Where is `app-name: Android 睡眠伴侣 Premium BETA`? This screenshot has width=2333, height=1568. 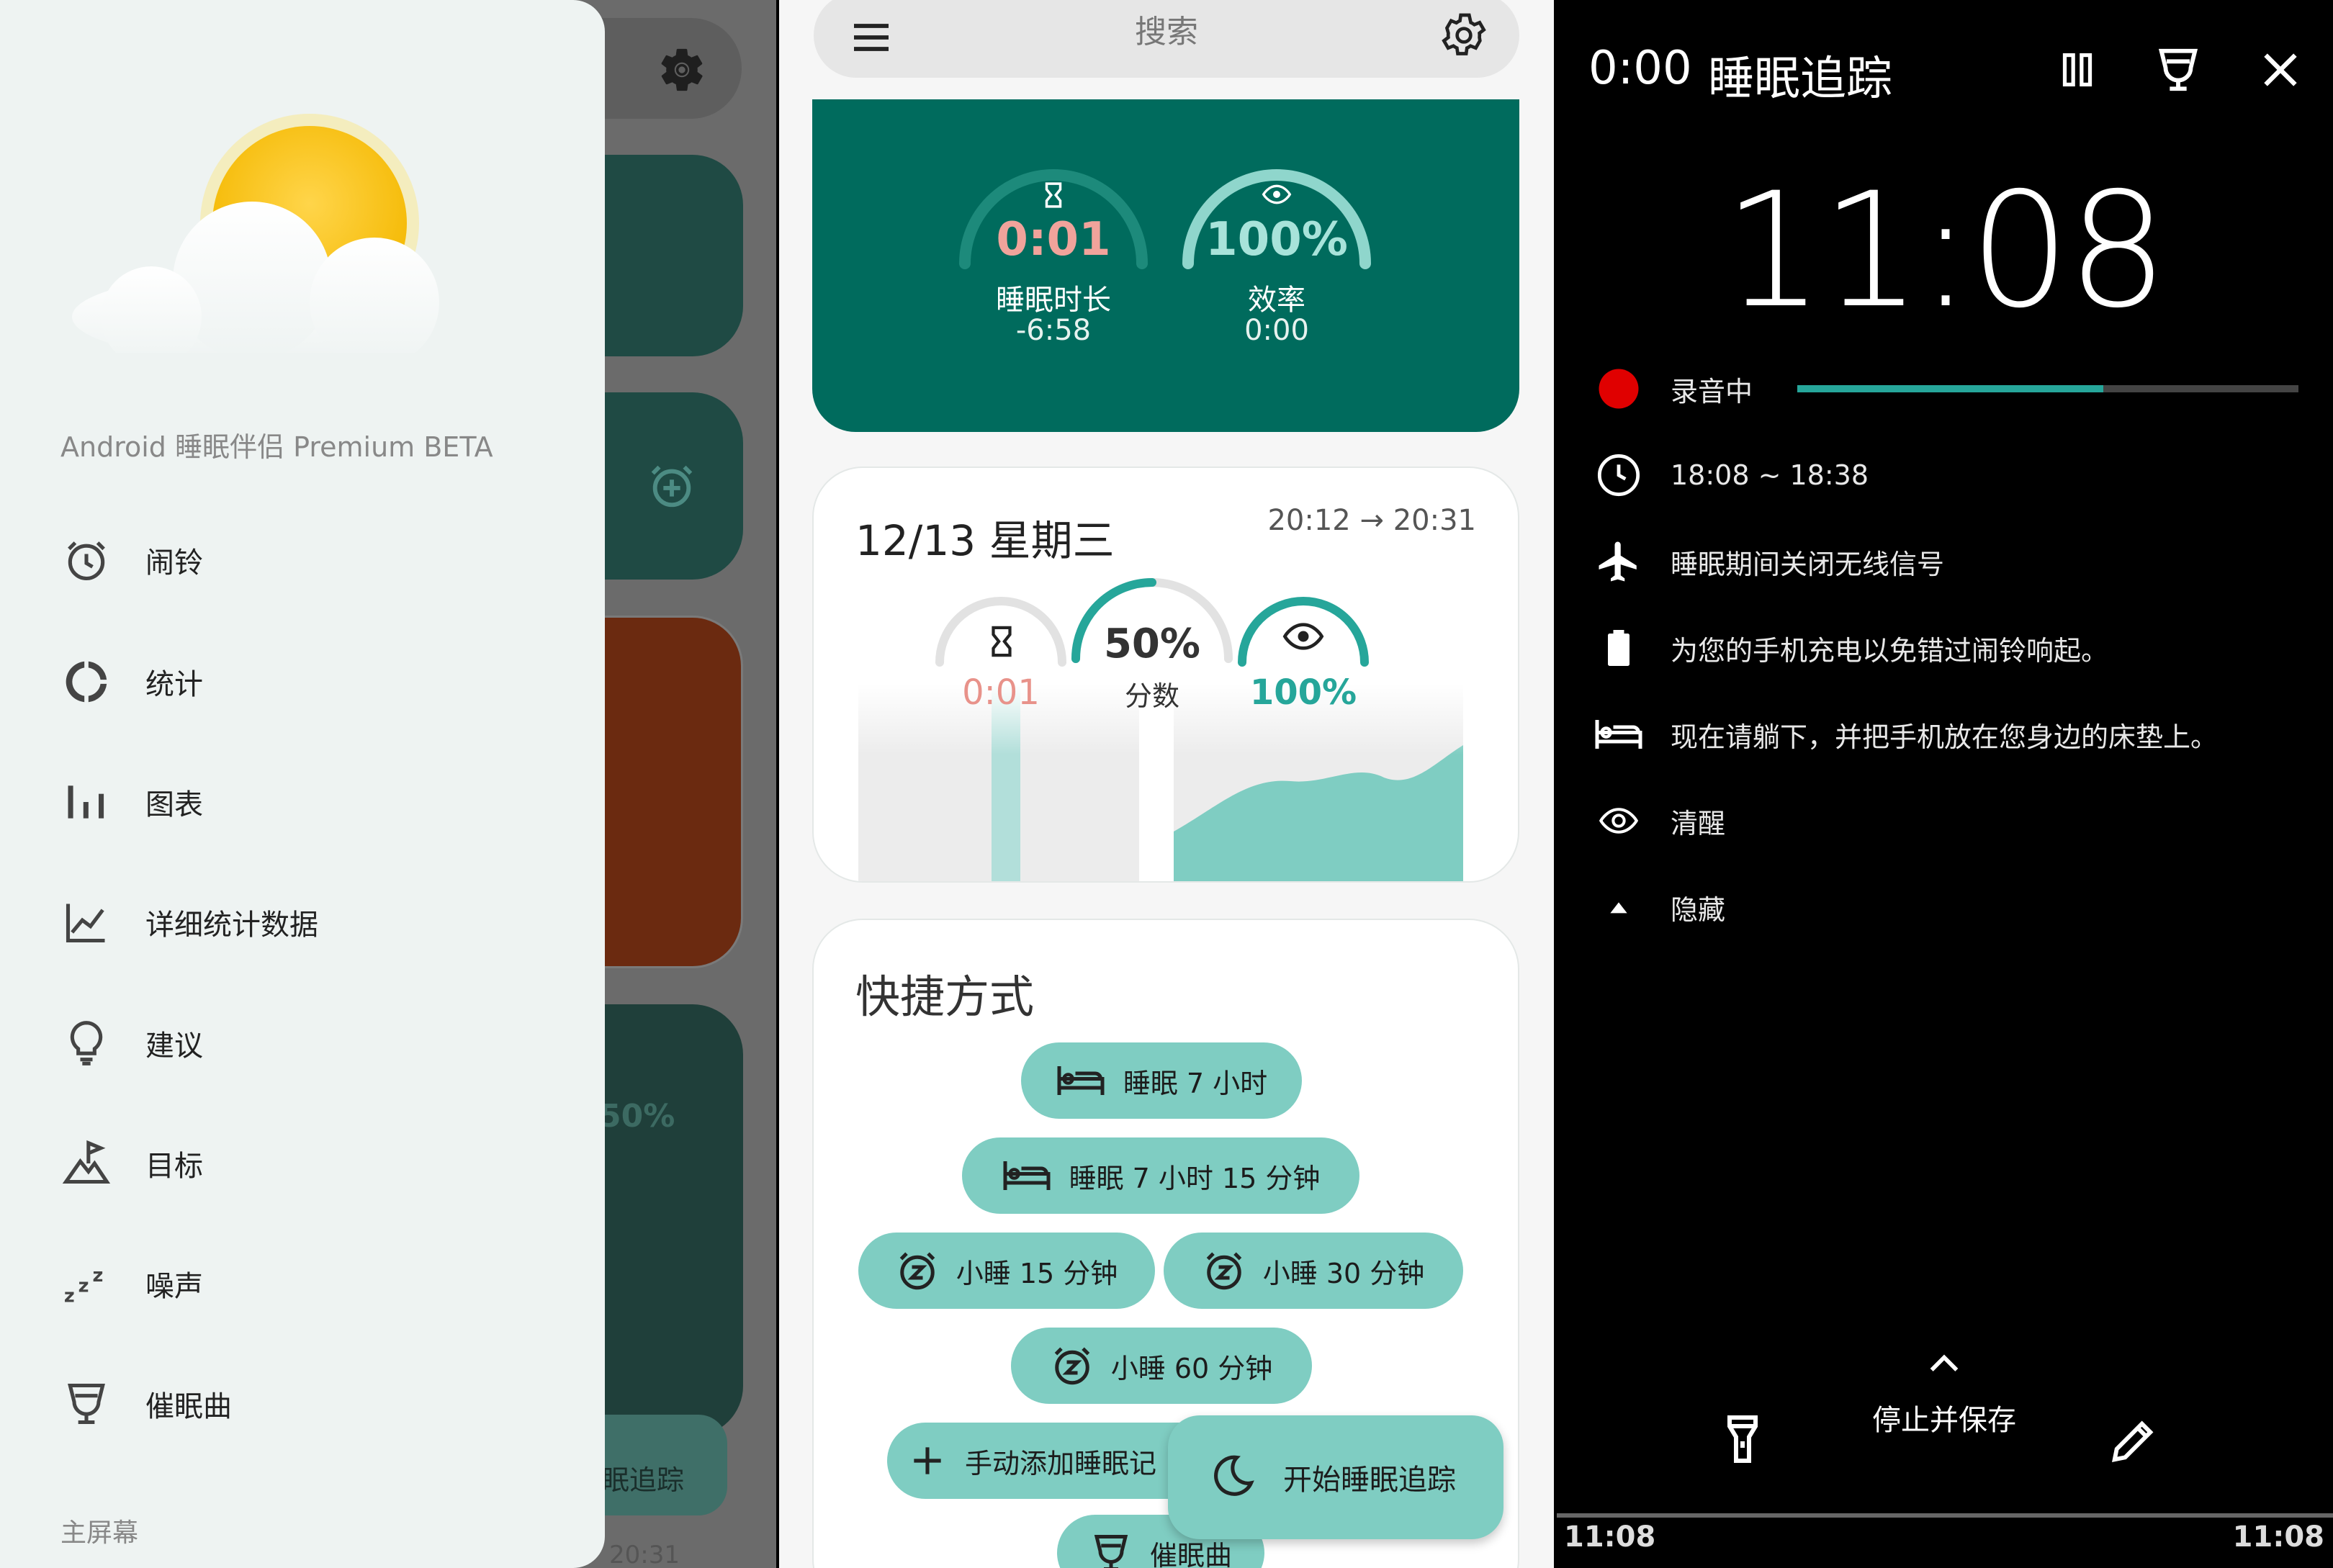 app-name: Android 睡眠伴侣 Premium BETA is located at coordinates (276, 447).